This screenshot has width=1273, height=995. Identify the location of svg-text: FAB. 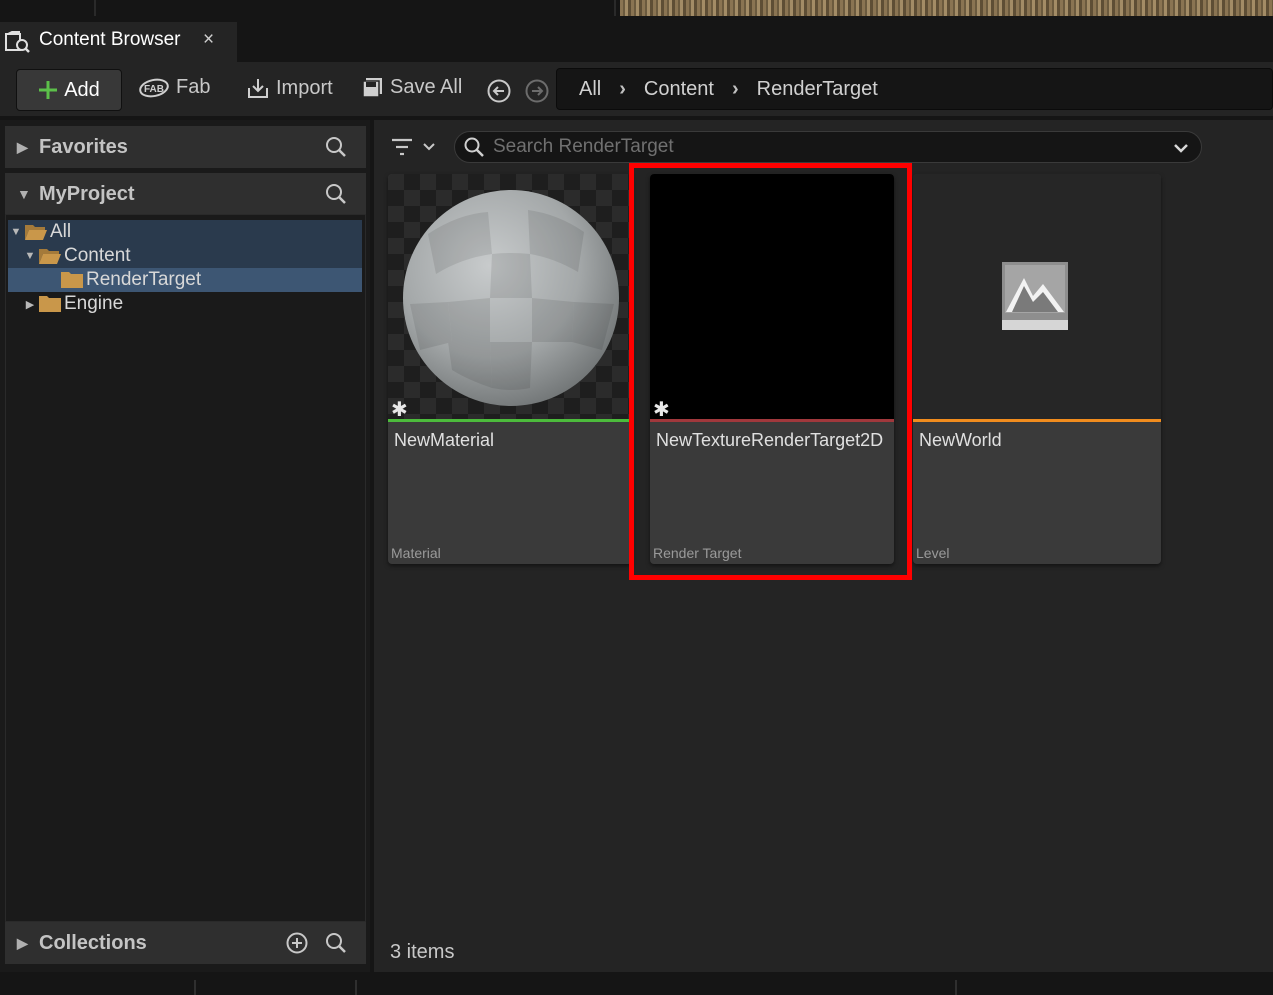
(154, 89).